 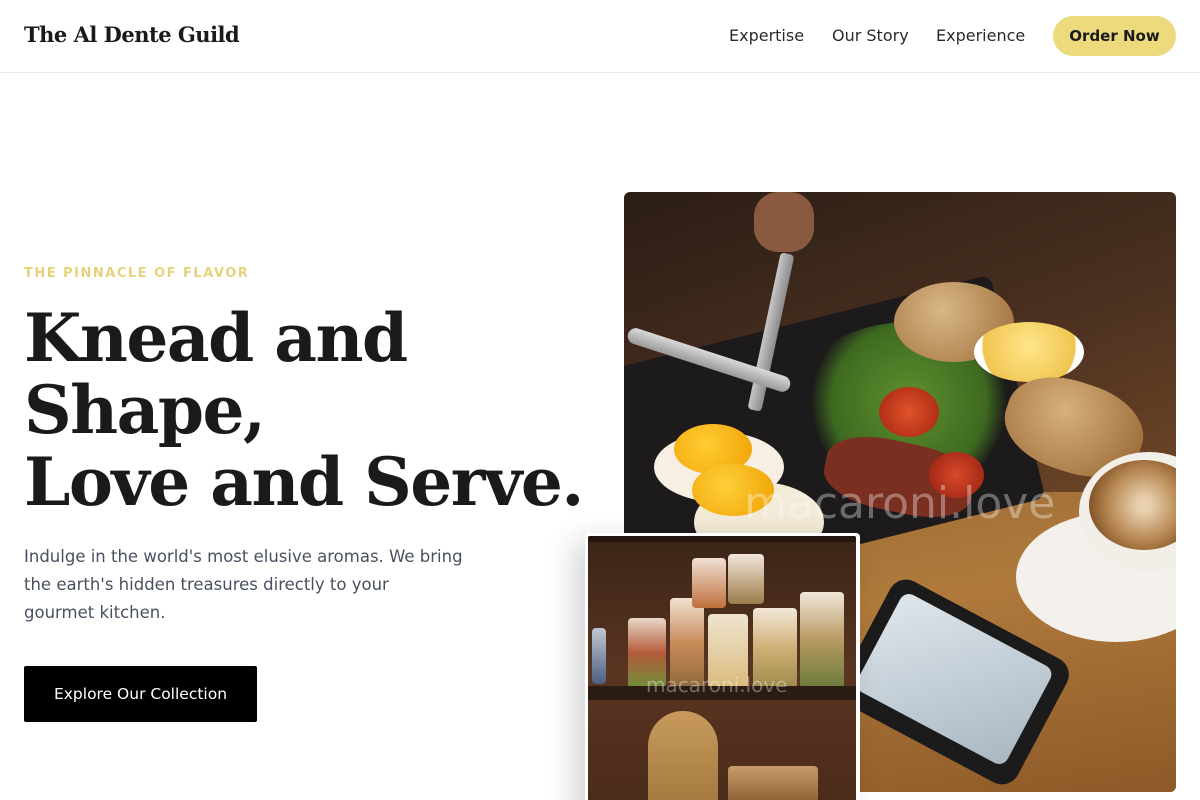 I want to click on pasta-shelf-photo: macaroni.love, so click(x=722, y=668).